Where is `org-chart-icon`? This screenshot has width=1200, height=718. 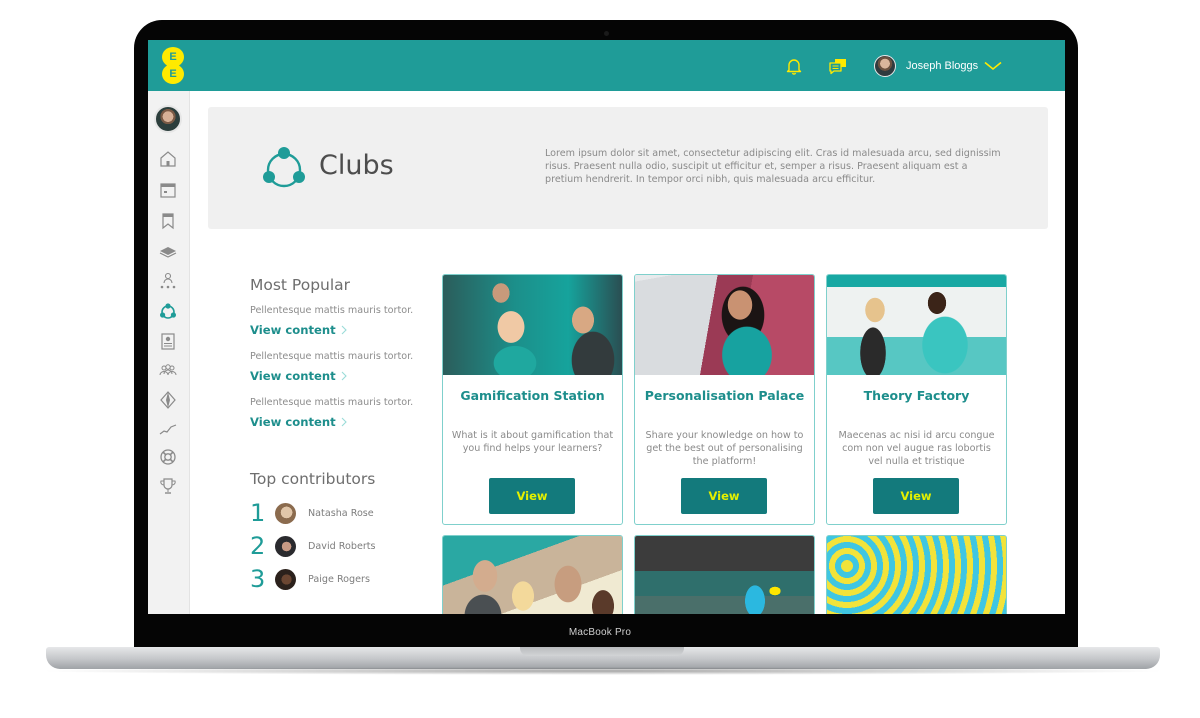
org-chart-icon is located at coordinates (168, 281).